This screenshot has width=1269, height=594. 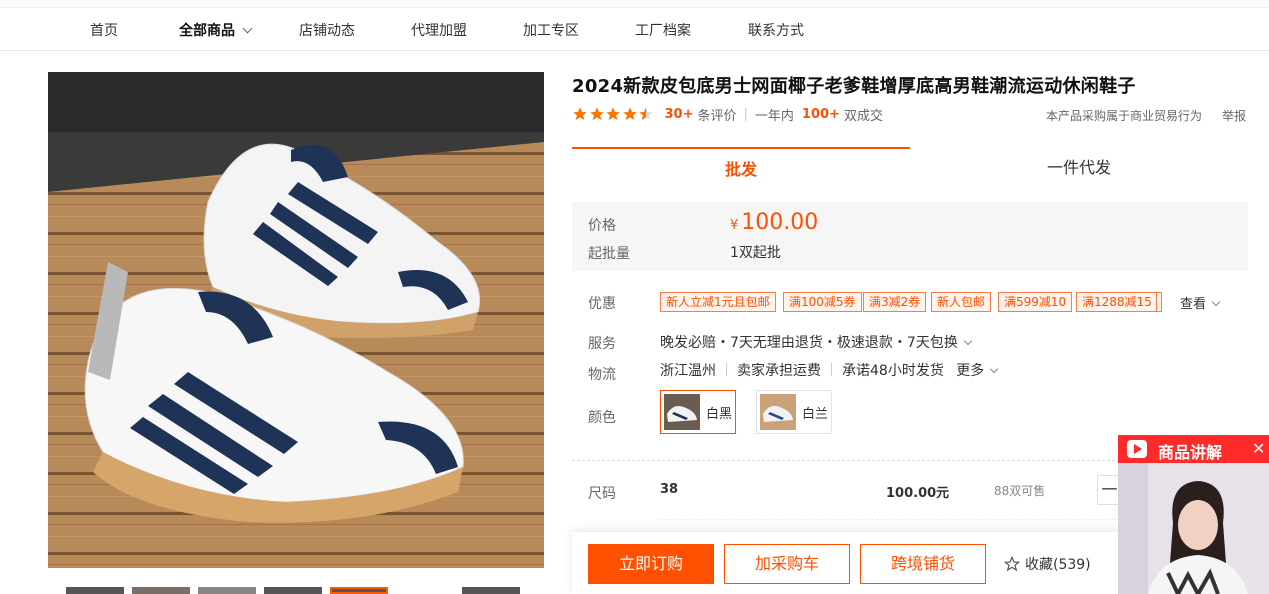 What do you see at coordinates (1124, 116) in the screenshot?
I see `trade-note: 本产品采购属于商业贸易行为` at bounding box center [1124, 116].